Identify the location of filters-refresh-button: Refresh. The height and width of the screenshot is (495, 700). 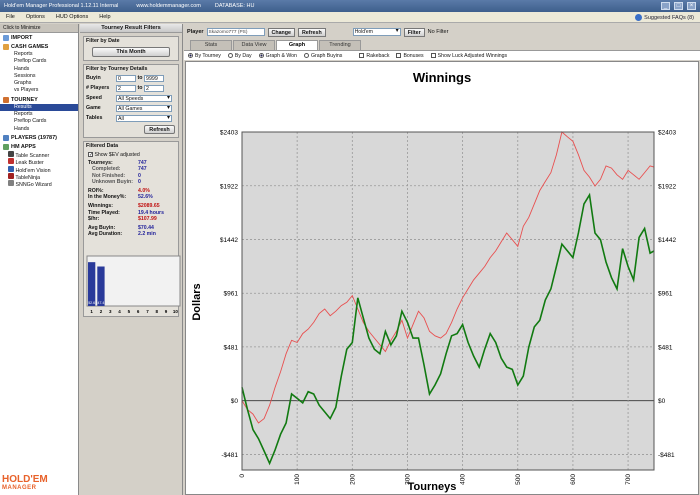
(159, 129).